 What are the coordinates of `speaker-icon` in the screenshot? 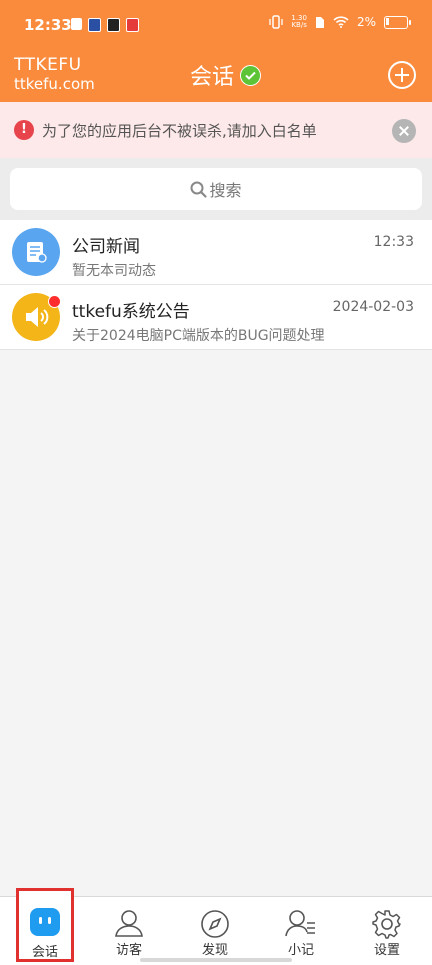 It's located at (36, 317).